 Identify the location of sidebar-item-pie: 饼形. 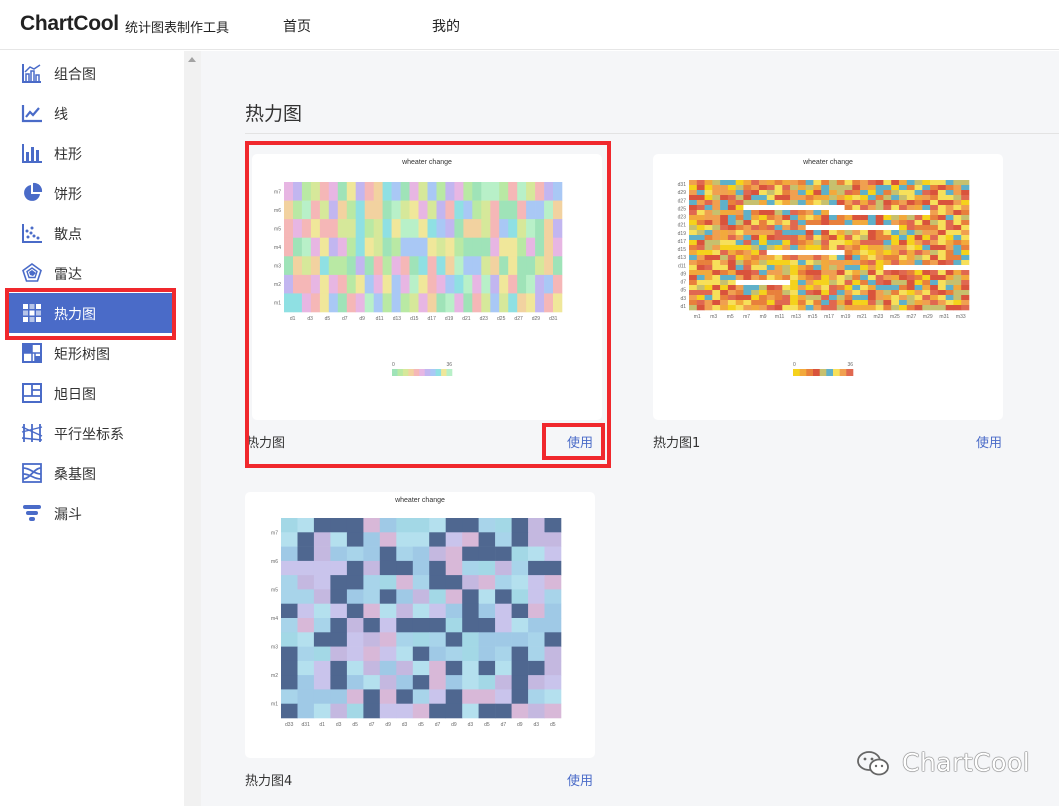
(92, 193).